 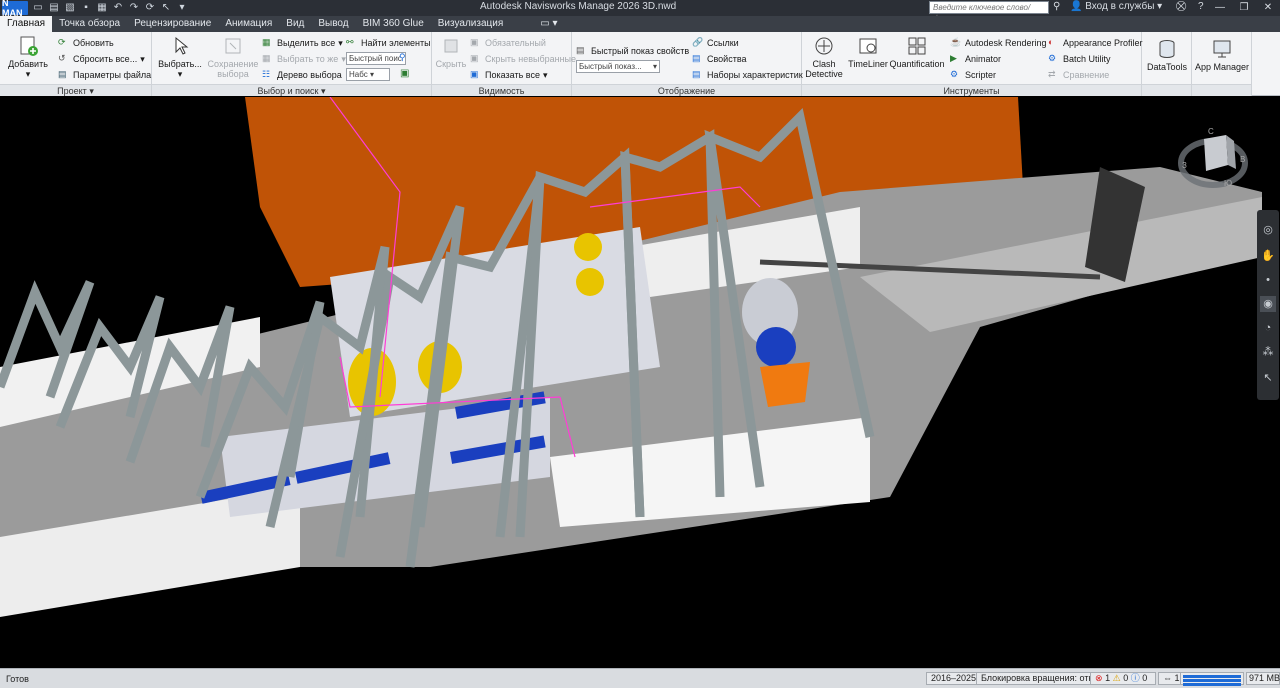 What do you see at coordinates (150, 8) in the screenshot?
I see `refresh-icon: ⟳` at bounding box center [150, 8].